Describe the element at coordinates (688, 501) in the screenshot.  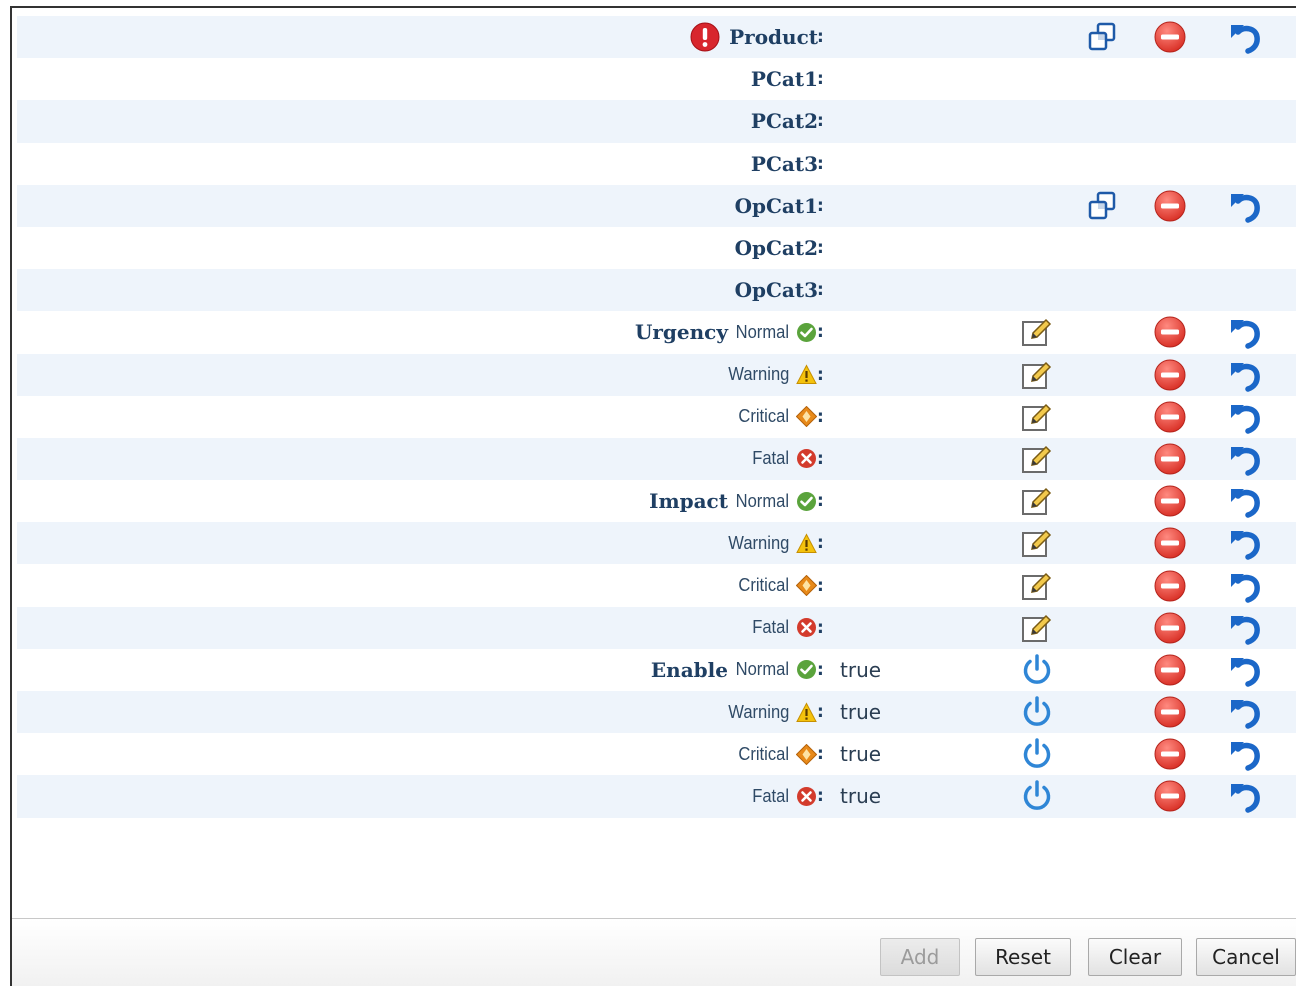
I see `group-label: Impact` at that location.